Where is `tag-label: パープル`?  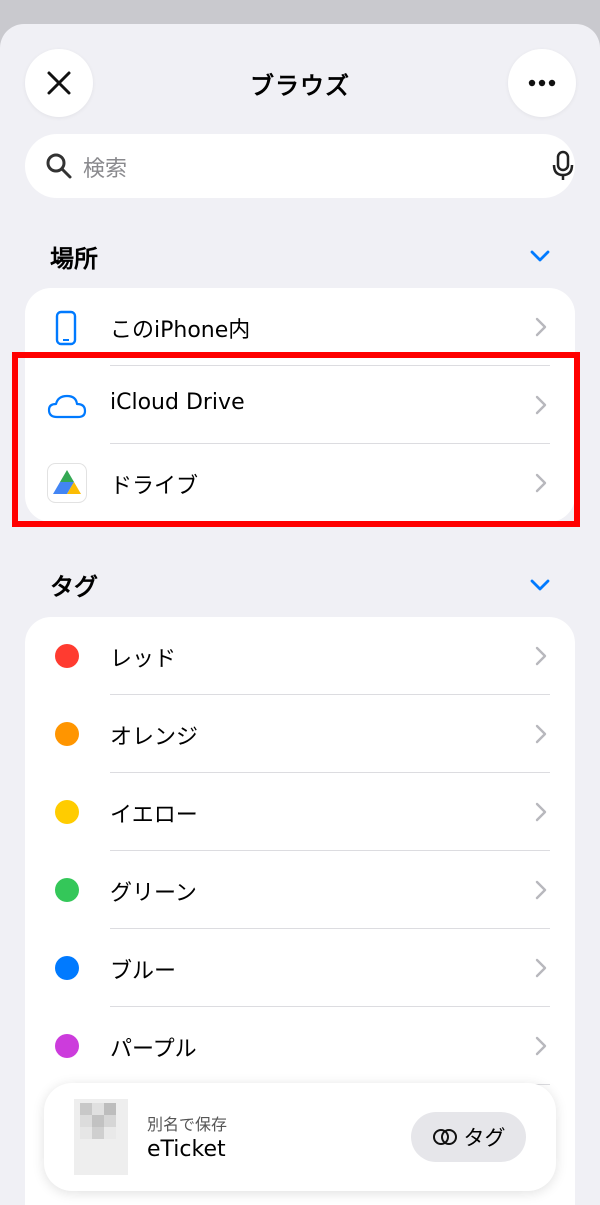
tag-label: パープル is located at coordinates (153, 1049).